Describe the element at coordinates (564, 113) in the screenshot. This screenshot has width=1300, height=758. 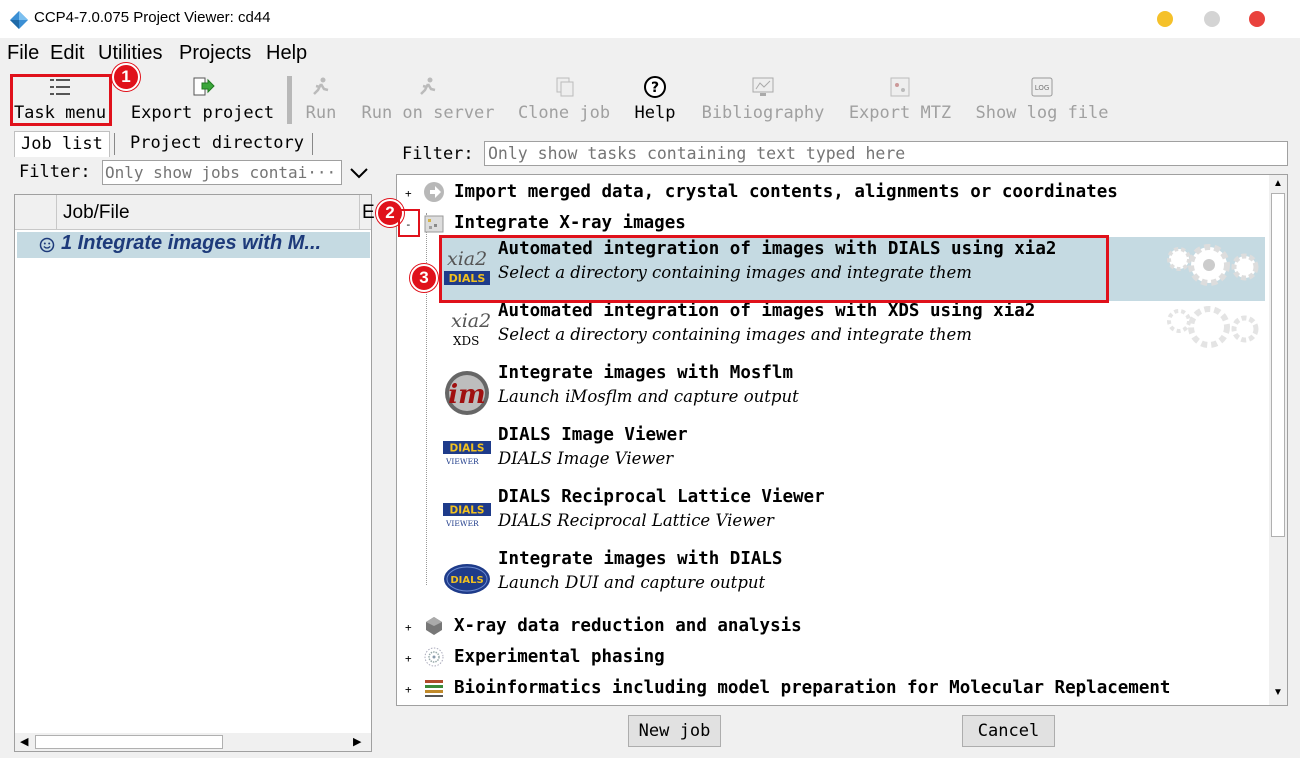
I see `clone-job-label: Clone job` at that location.